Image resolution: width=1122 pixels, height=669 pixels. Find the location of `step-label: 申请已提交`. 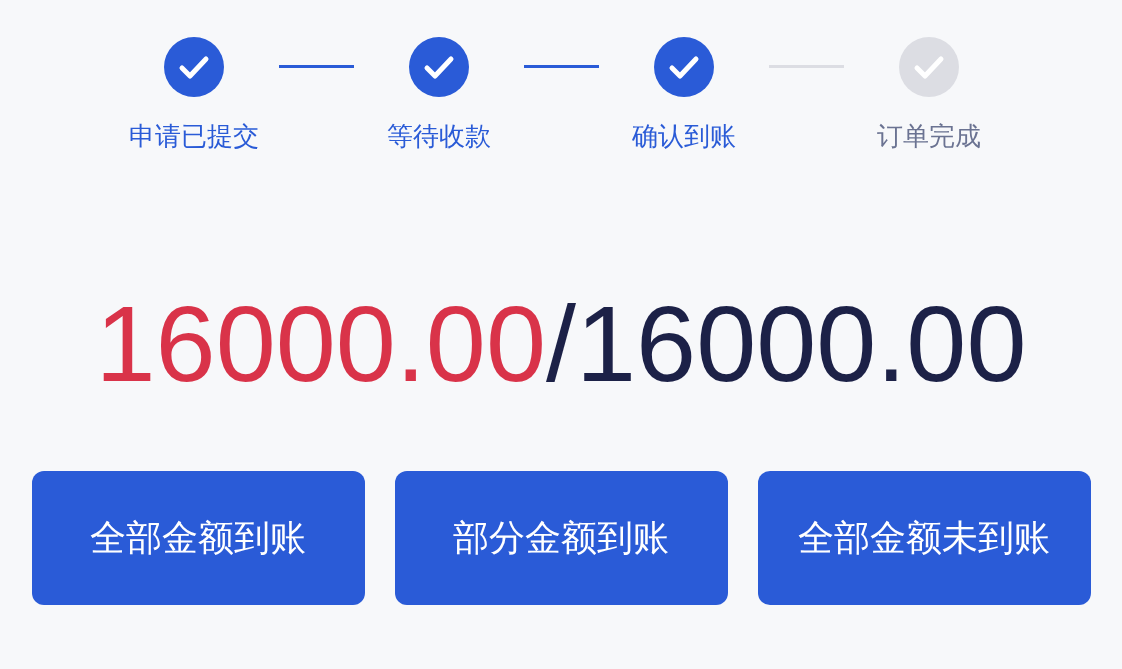

step-label: 申请已提交 is located at coordinates (193, 136).